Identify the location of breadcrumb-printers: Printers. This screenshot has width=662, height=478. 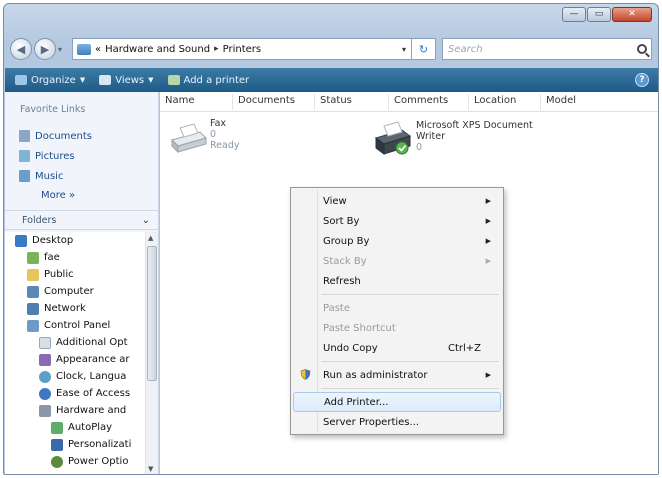
(242, 49).